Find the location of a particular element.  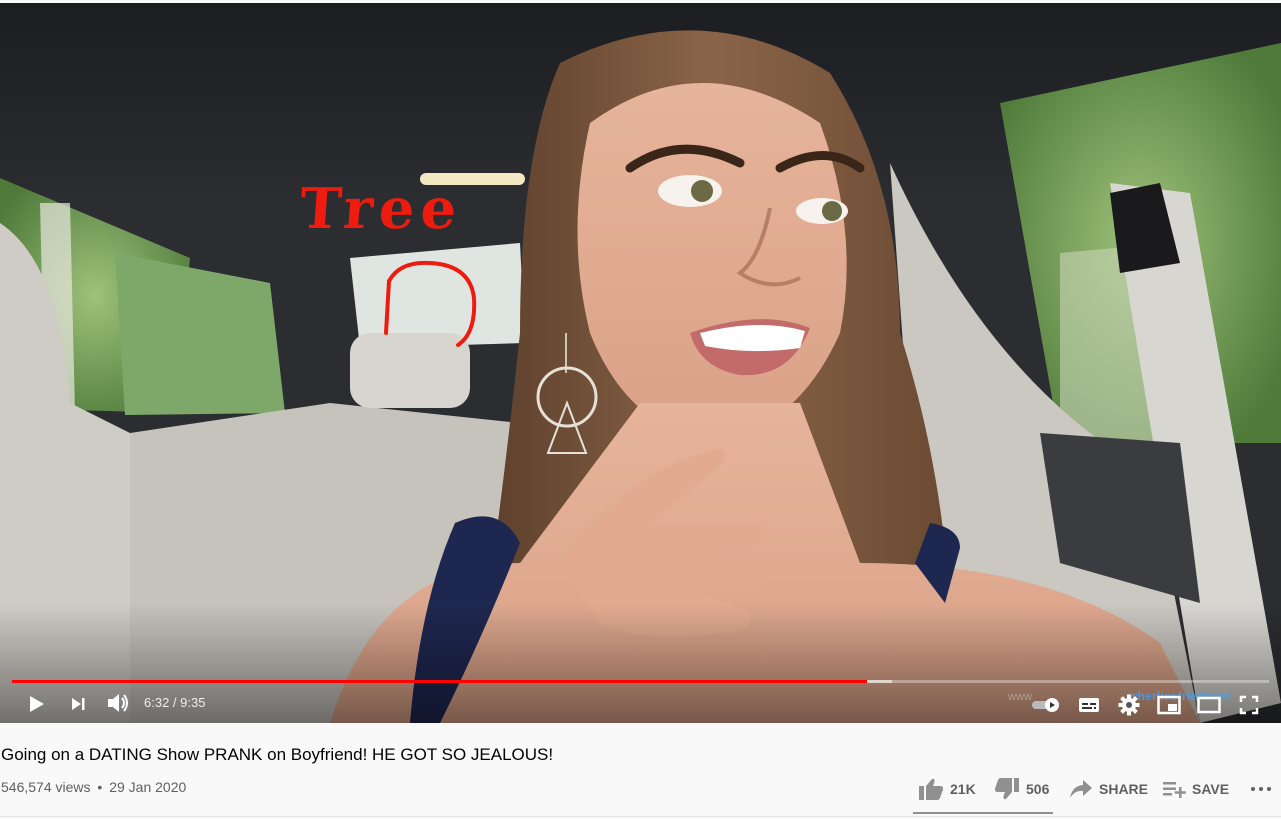

time-display: 6:32 / 9:35 is located at coordinates (174, 703).